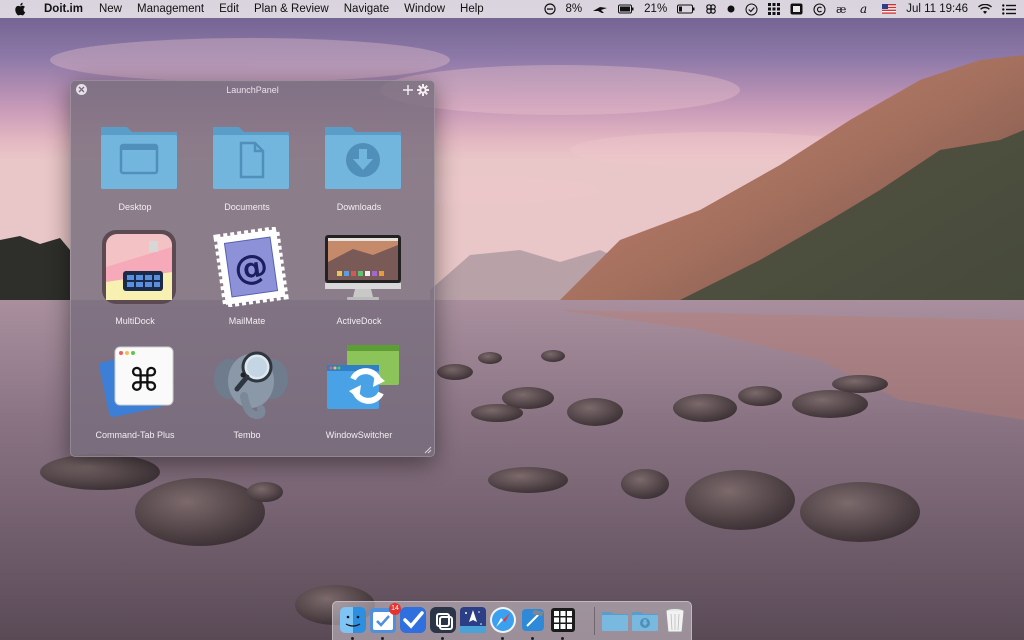 This screenshot has width=1024, height=640. Describe the element at coordinates (170, 9) in the screenshot. I see `menu-management: Management` at that location.